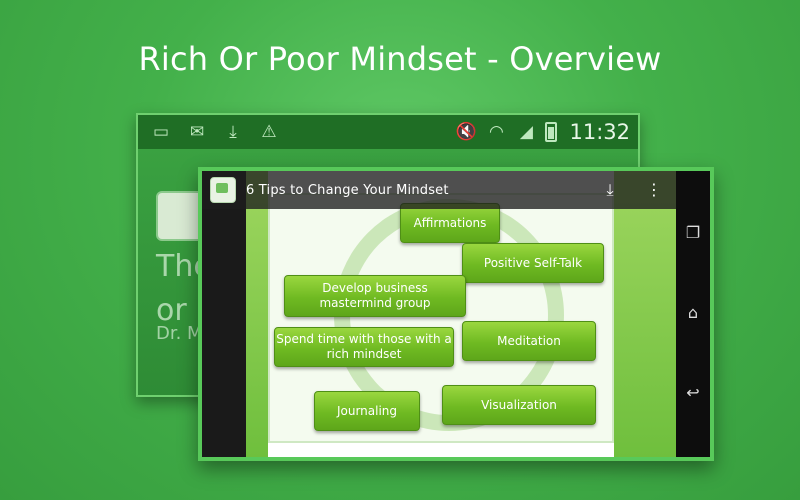  I want to click on status-bar: ▭ ✉ ⤓ ⚠ 🔇 ◠ ◢ 11:32, so click(388, 132).